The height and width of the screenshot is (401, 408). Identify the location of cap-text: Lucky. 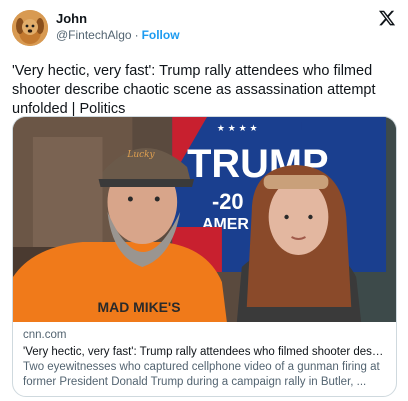
(140, 155).